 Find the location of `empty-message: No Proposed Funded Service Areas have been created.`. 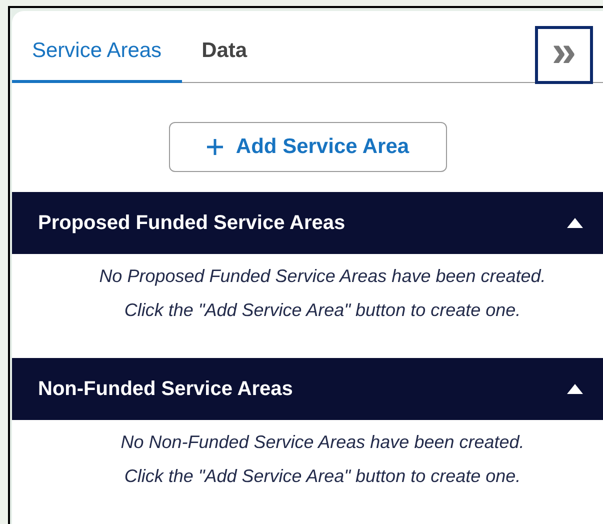

empty-message: No Proposed Funded Service Areas have been created. is located at coordinates (322, 276).